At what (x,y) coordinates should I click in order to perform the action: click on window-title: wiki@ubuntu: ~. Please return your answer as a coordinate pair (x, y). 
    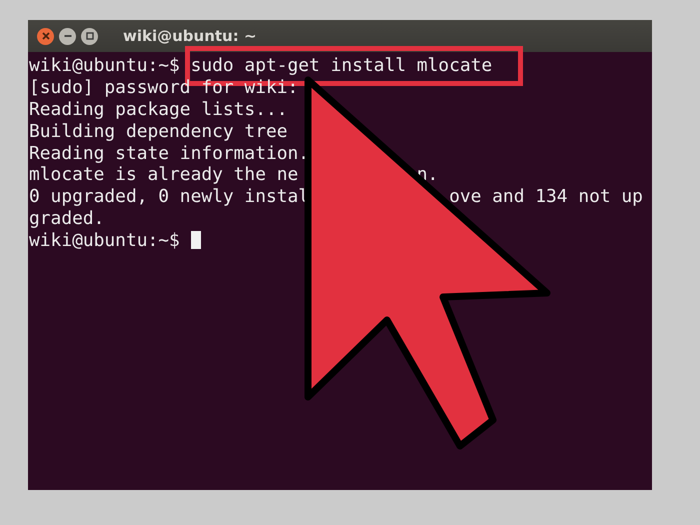
    Looking at the image, I should click on (190, 36).